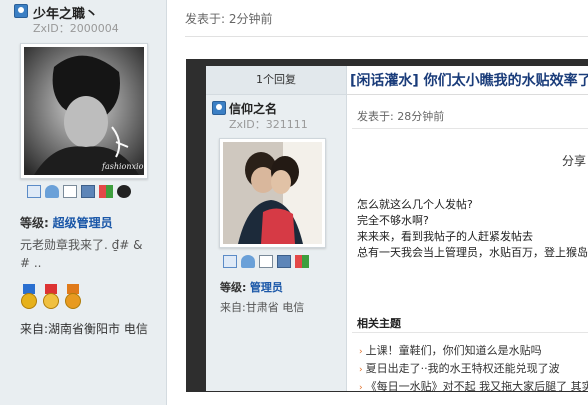 The height and width of the screenshot is (405, 588). I want to click on inner-post-time: 发表于: 28分钟前, so click(401, 116).